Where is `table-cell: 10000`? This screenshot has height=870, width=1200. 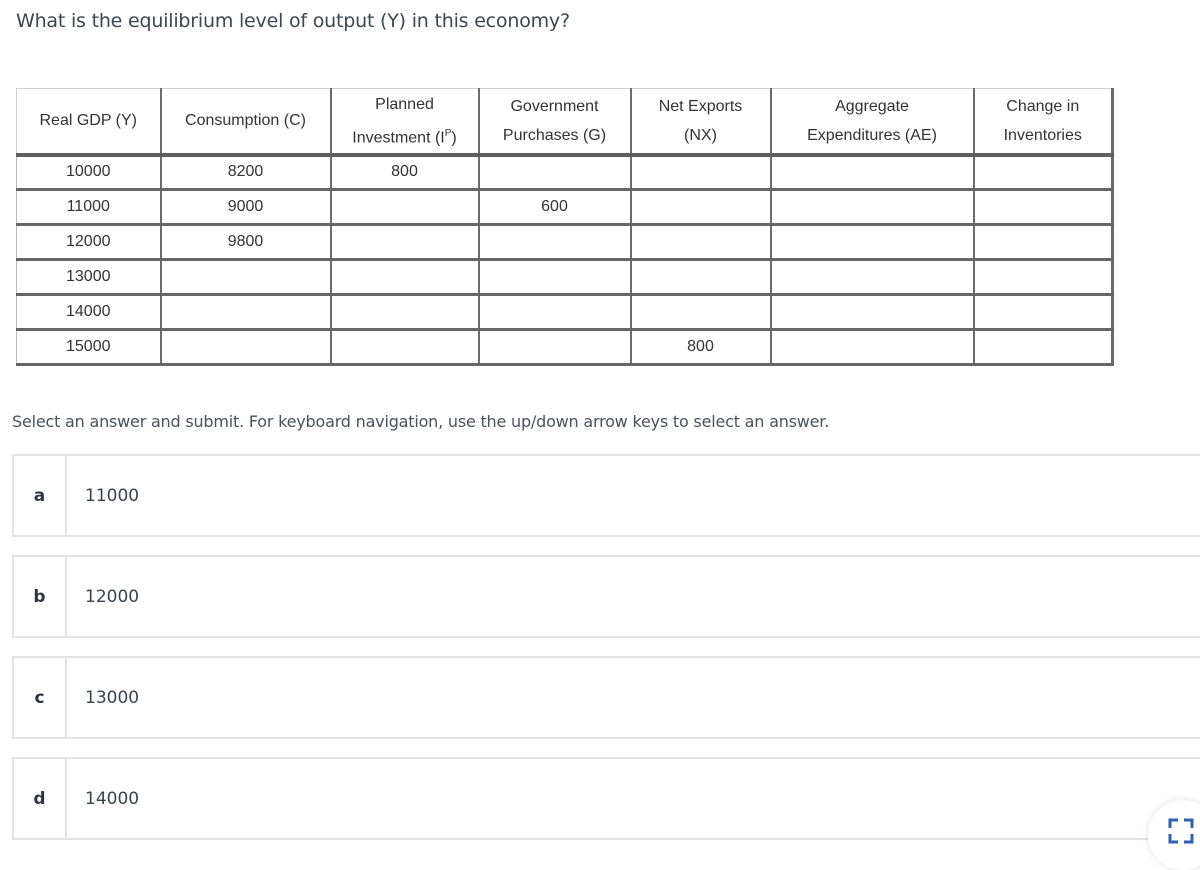
table-cell: 10000 is located at coordinates (89, 172).